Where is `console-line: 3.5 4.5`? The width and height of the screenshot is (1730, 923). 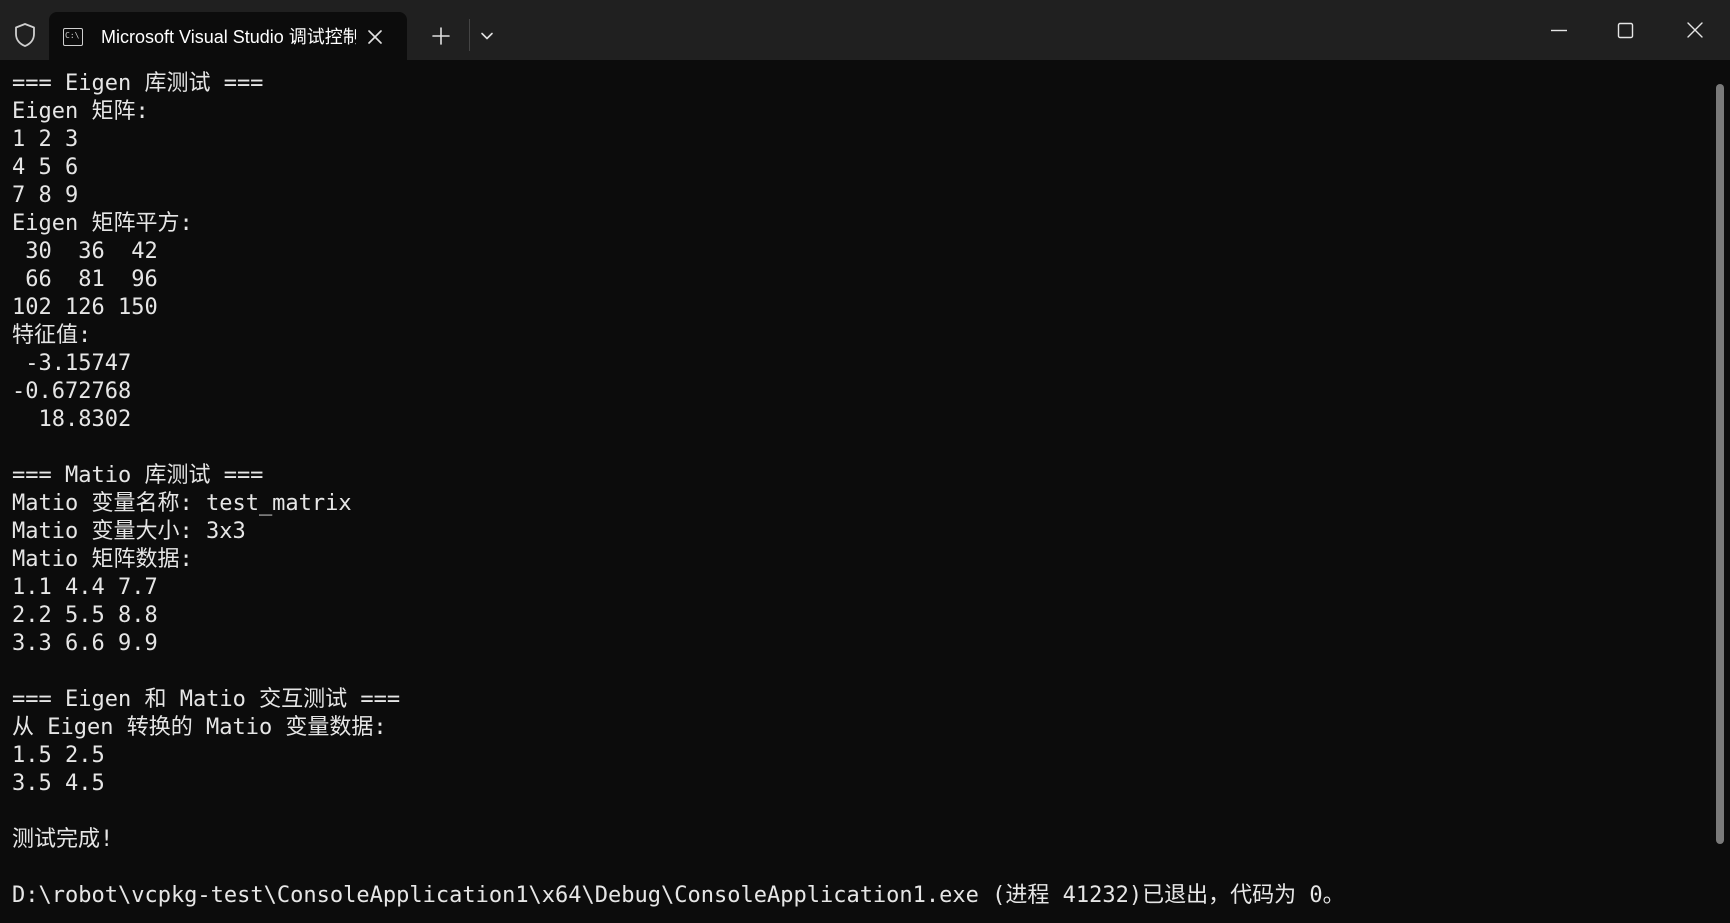
console-line: 3.5 4.5 is located at coordinates (58, 783).